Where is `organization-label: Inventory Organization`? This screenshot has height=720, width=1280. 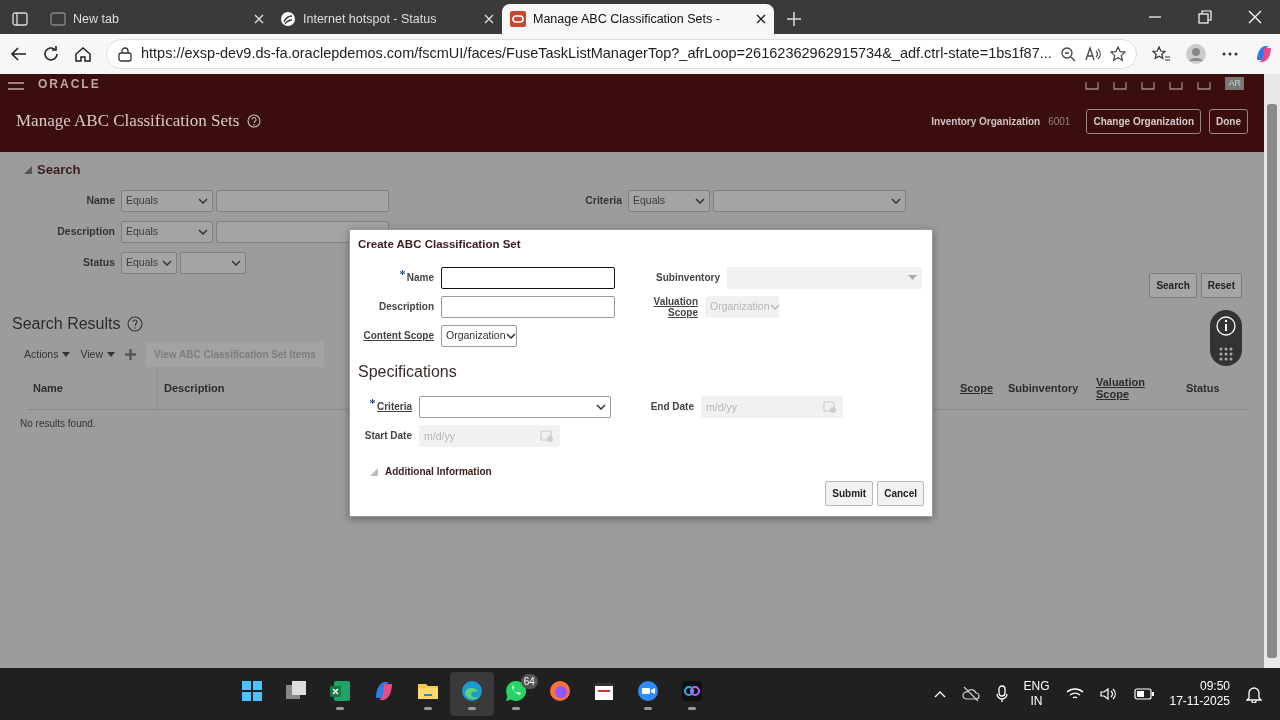
organization-label: Inventory Organization is located at coordinates (986, 121).